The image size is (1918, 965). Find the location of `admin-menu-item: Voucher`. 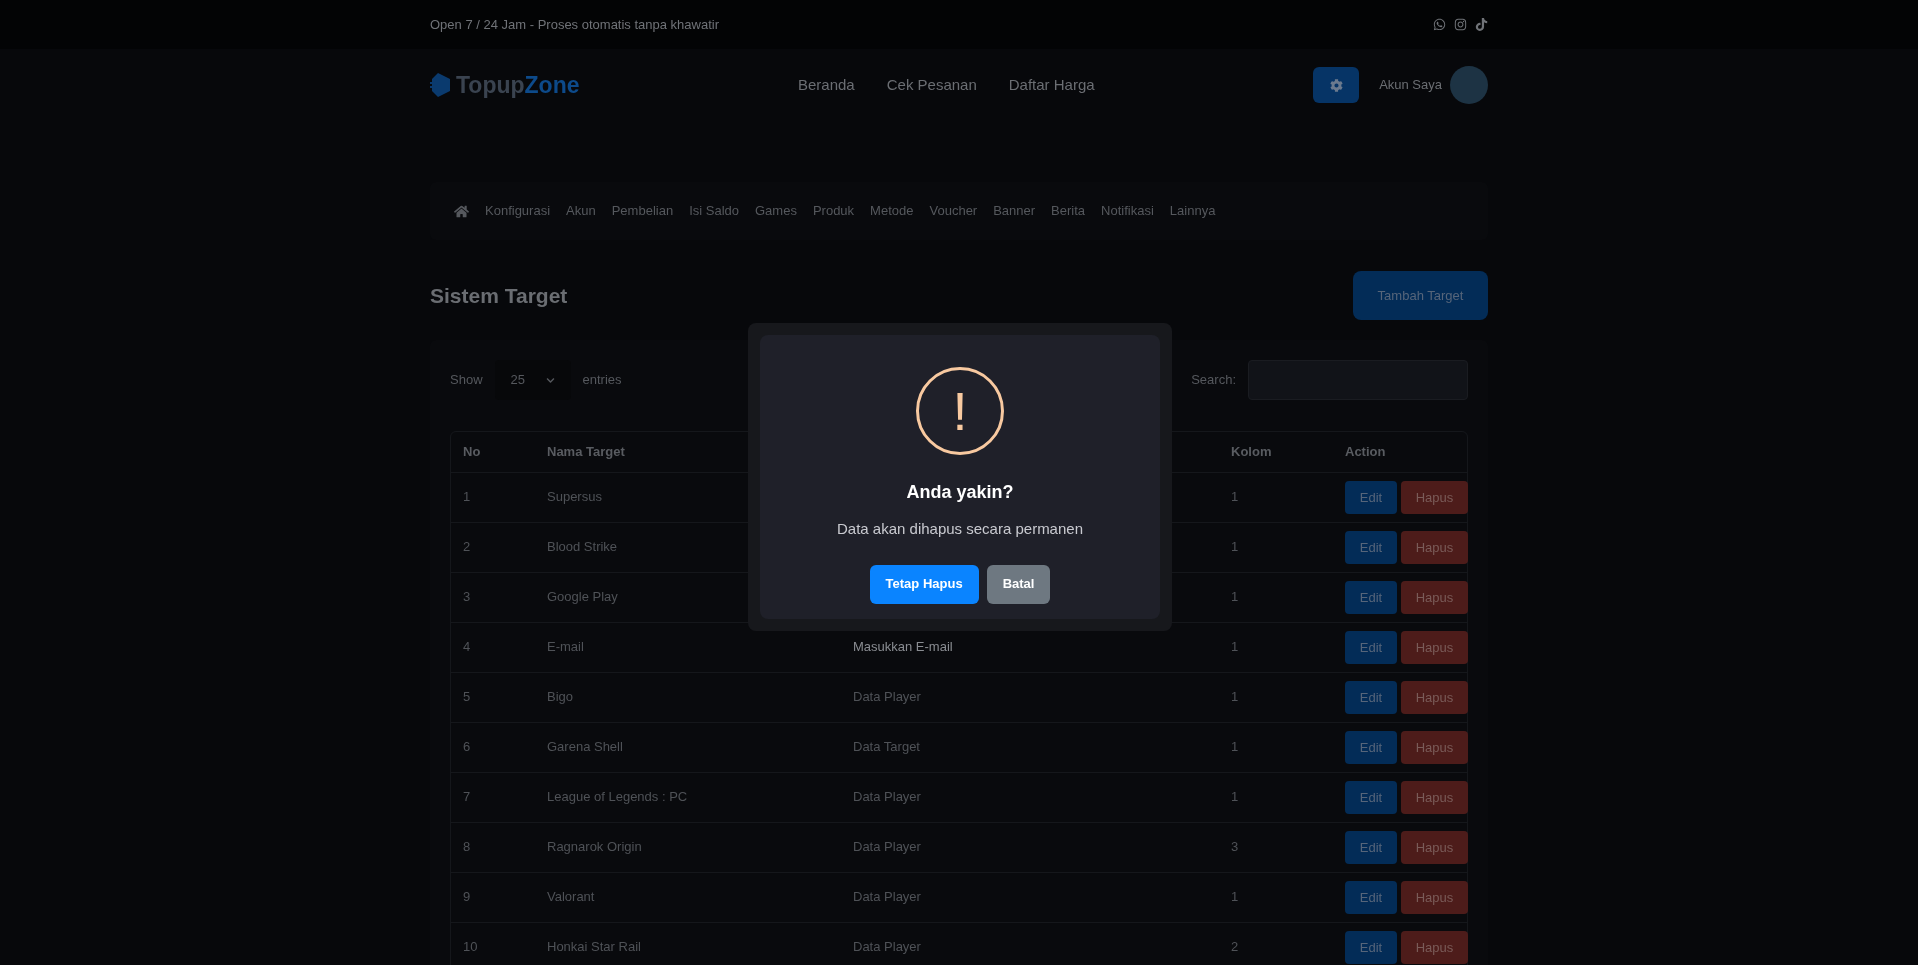

admin-menu-item: Voucher is located at coordinates (953, 211).